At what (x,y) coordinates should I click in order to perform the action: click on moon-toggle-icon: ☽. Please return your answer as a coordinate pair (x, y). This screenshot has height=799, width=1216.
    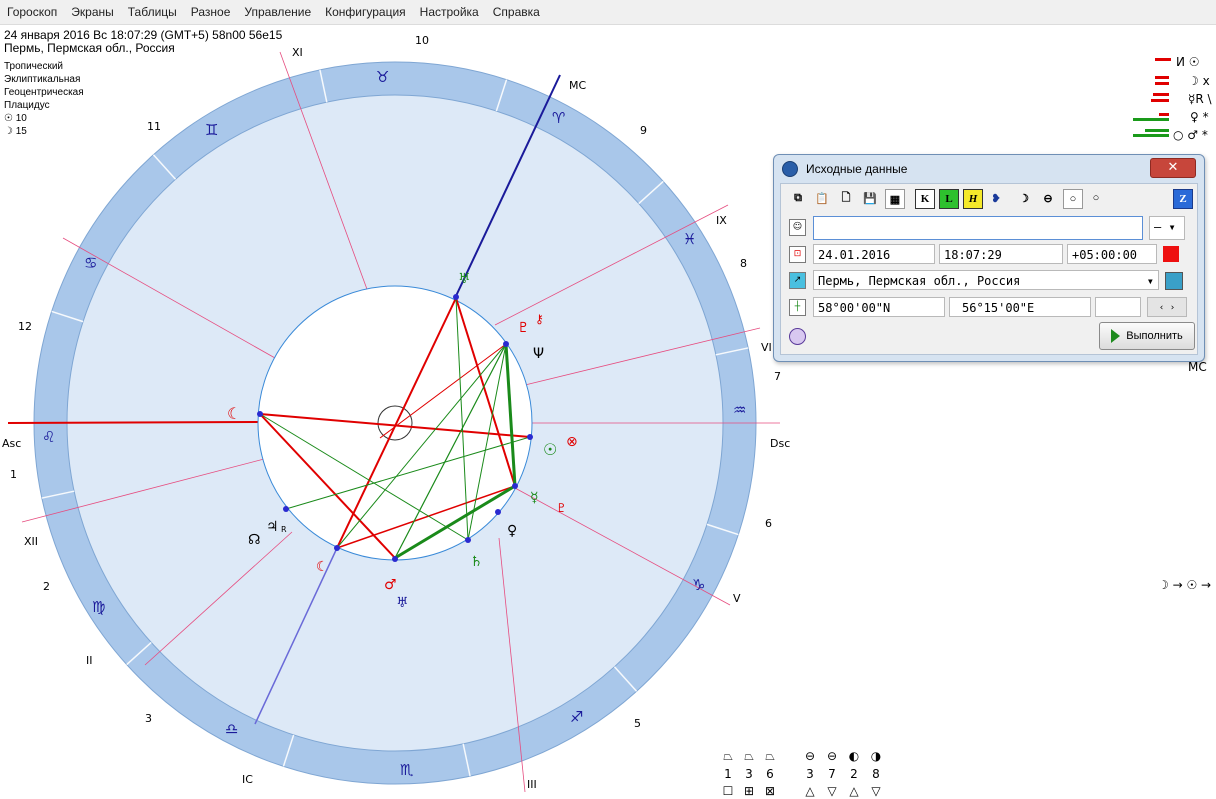
    Looking at the image, I should click on (1024, 198).